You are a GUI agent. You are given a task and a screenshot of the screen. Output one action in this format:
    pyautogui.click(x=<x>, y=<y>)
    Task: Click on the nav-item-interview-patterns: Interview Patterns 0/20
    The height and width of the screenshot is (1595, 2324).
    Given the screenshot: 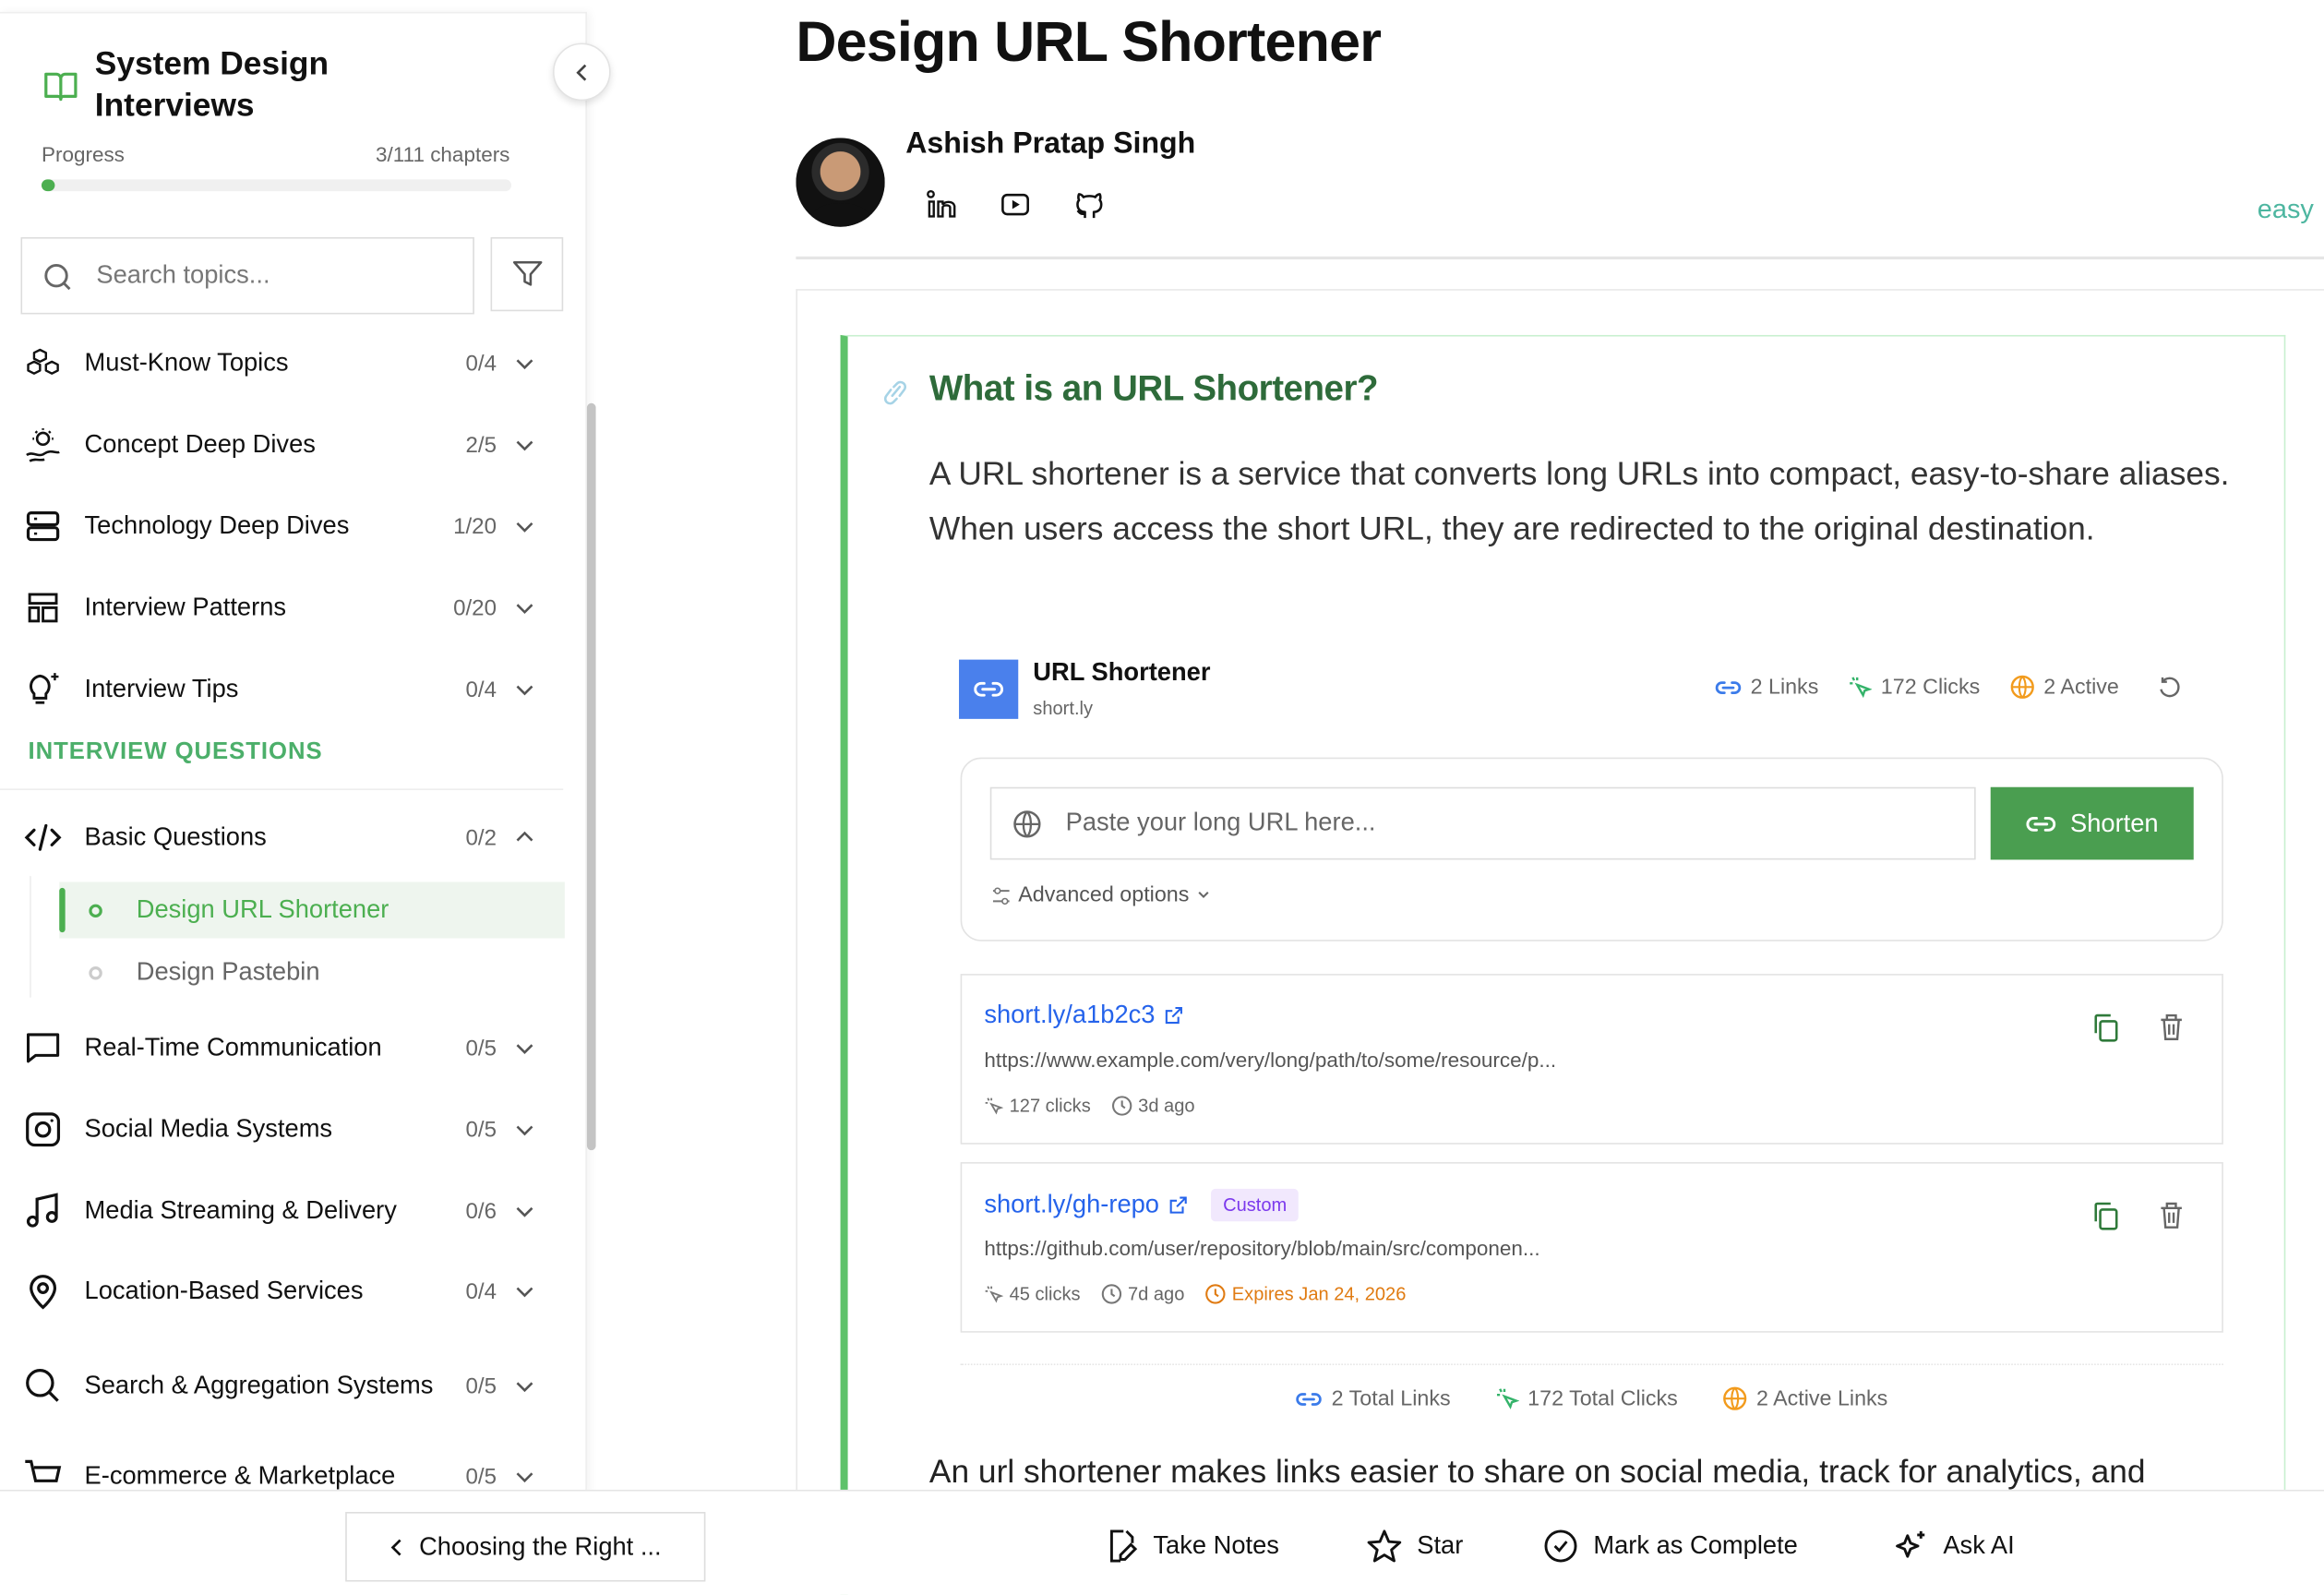 What is the action you would take?
    pyautogui.click(x=281, y=608)
    